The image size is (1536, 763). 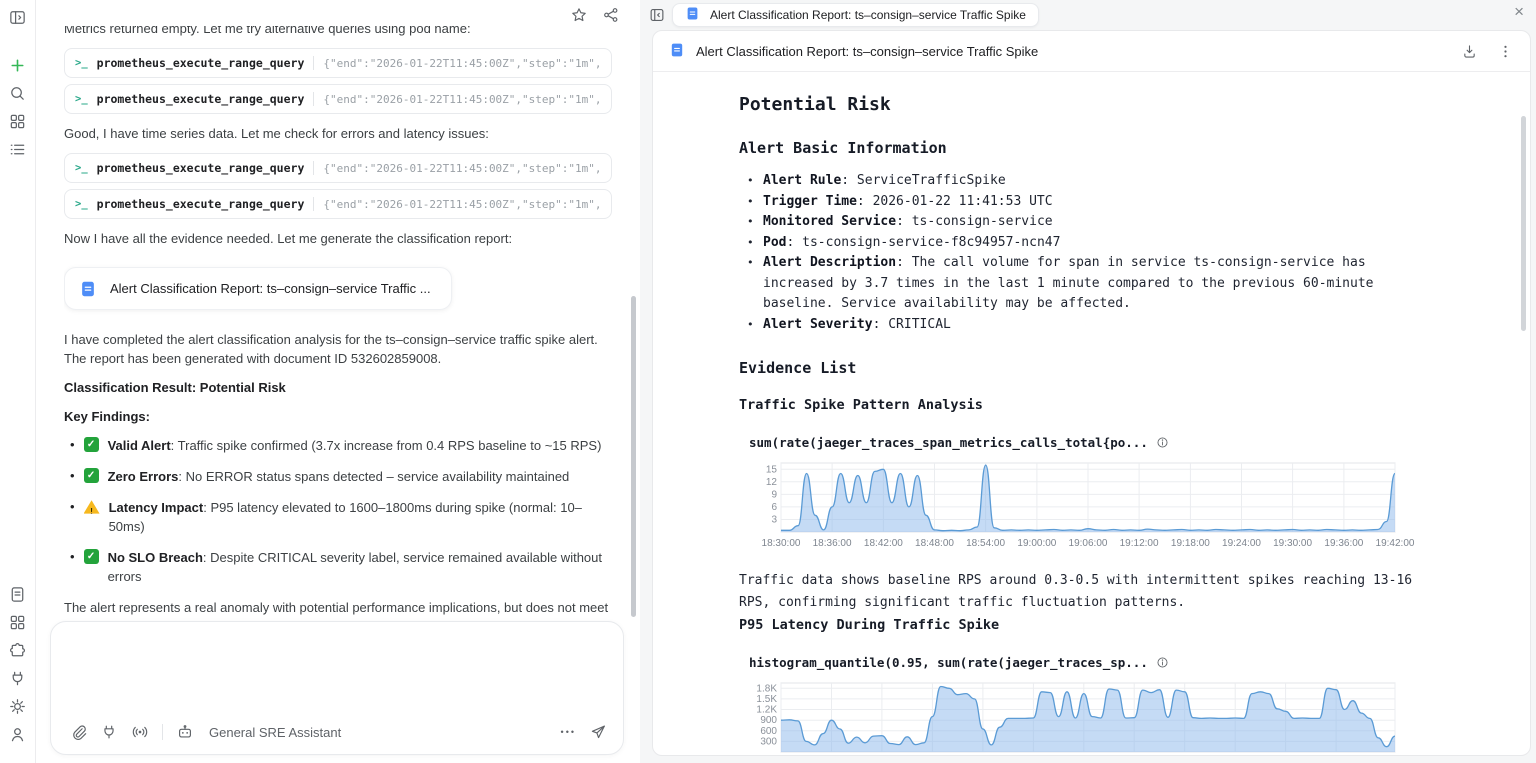 What do you see at coordinates (1519, 12) in the screenshot?
I see `close-icon: ×` at bounding box center [1519, 12].